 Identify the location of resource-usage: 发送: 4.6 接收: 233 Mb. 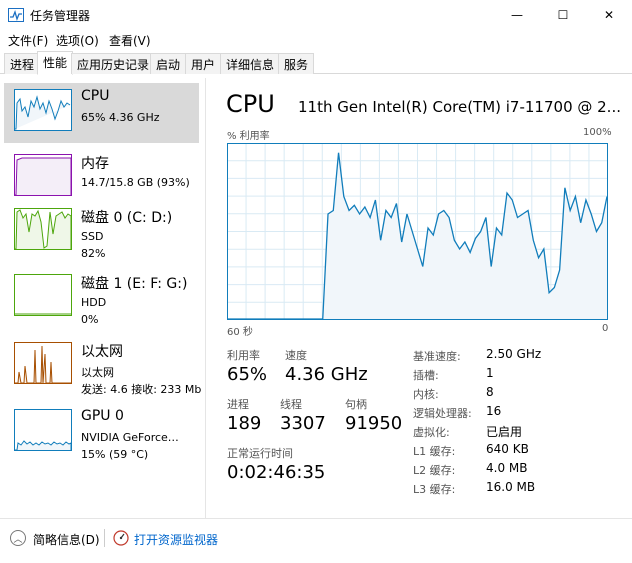
(141, 389).